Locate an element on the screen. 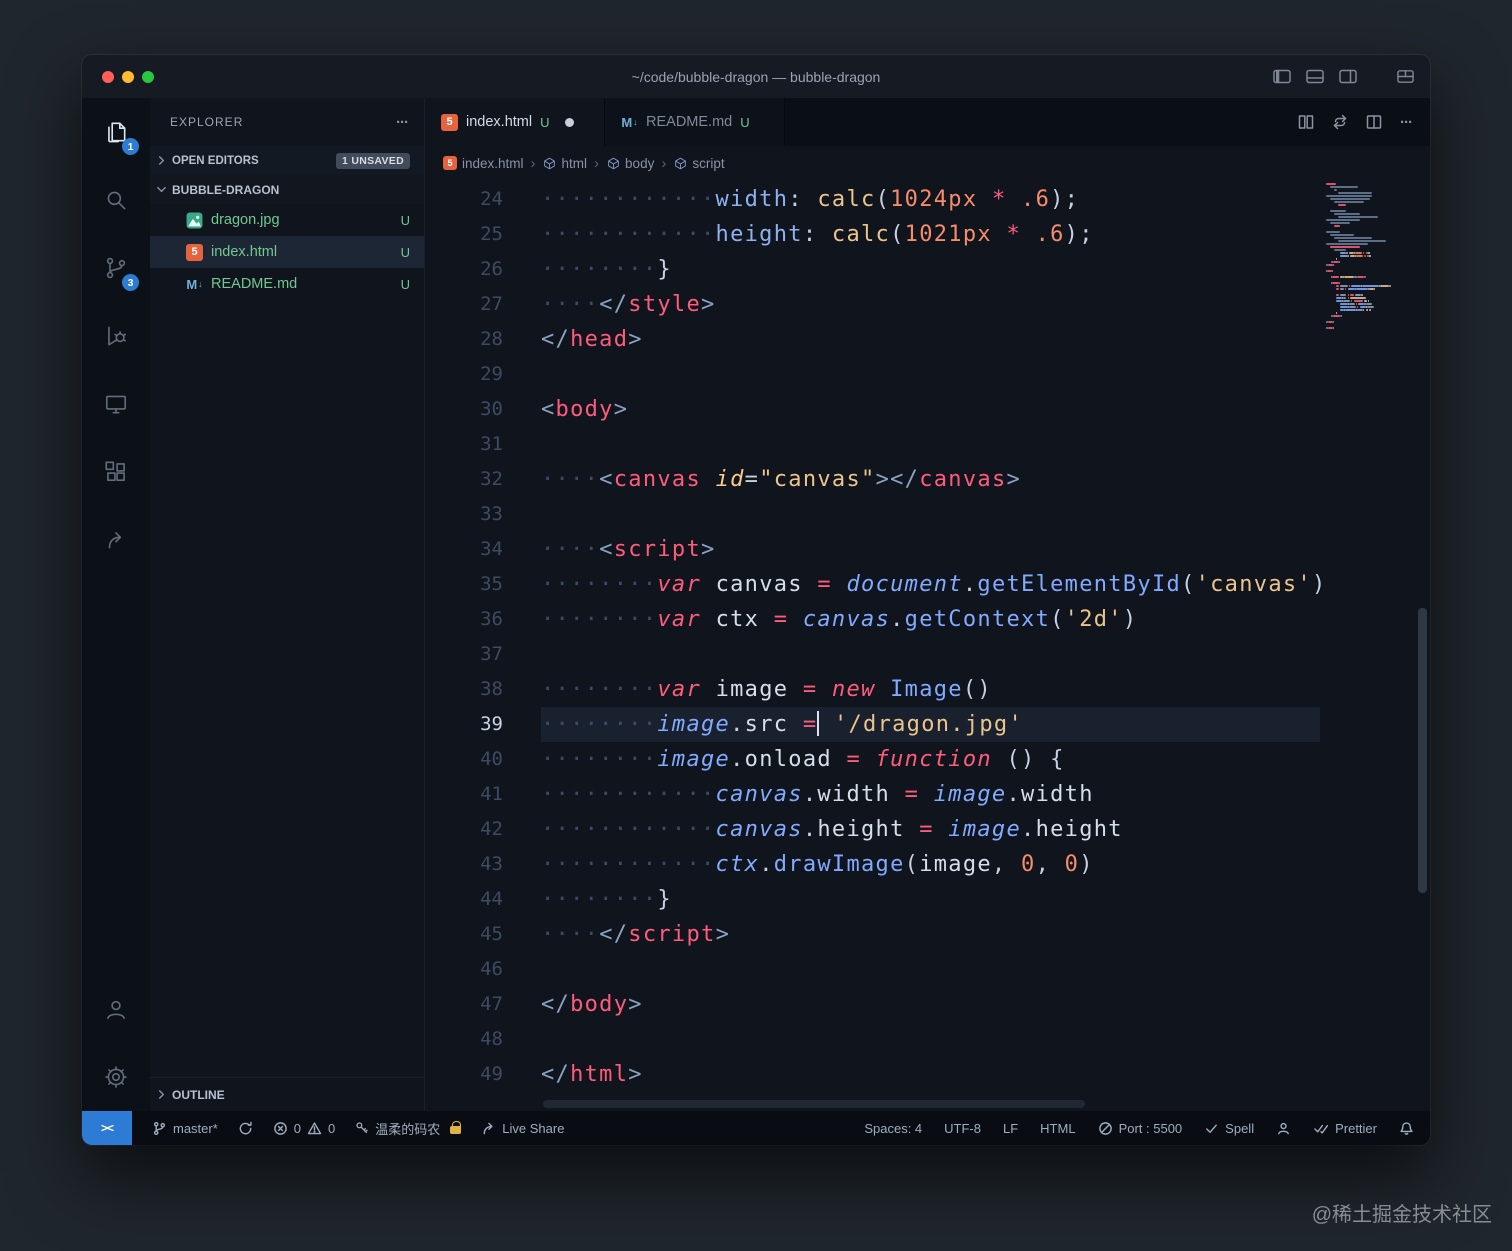  minimap is located at coordinates (1370, 256).